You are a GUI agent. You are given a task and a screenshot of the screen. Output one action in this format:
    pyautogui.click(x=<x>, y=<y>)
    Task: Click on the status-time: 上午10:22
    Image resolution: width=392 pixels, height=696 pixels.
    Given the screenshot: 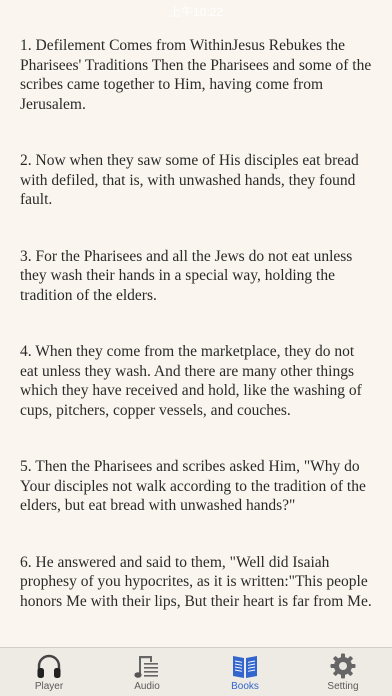 What is the action you would take?
    pyautogui.click(x=196, y=12)
    